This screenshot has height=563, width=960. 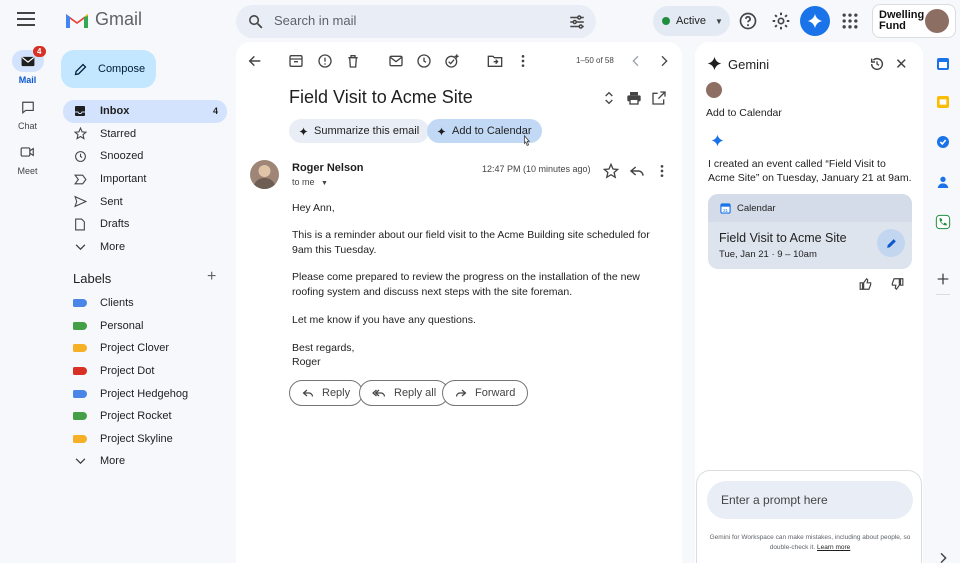 I want to click on calendar-app-icon, so click(x=943, y=64).